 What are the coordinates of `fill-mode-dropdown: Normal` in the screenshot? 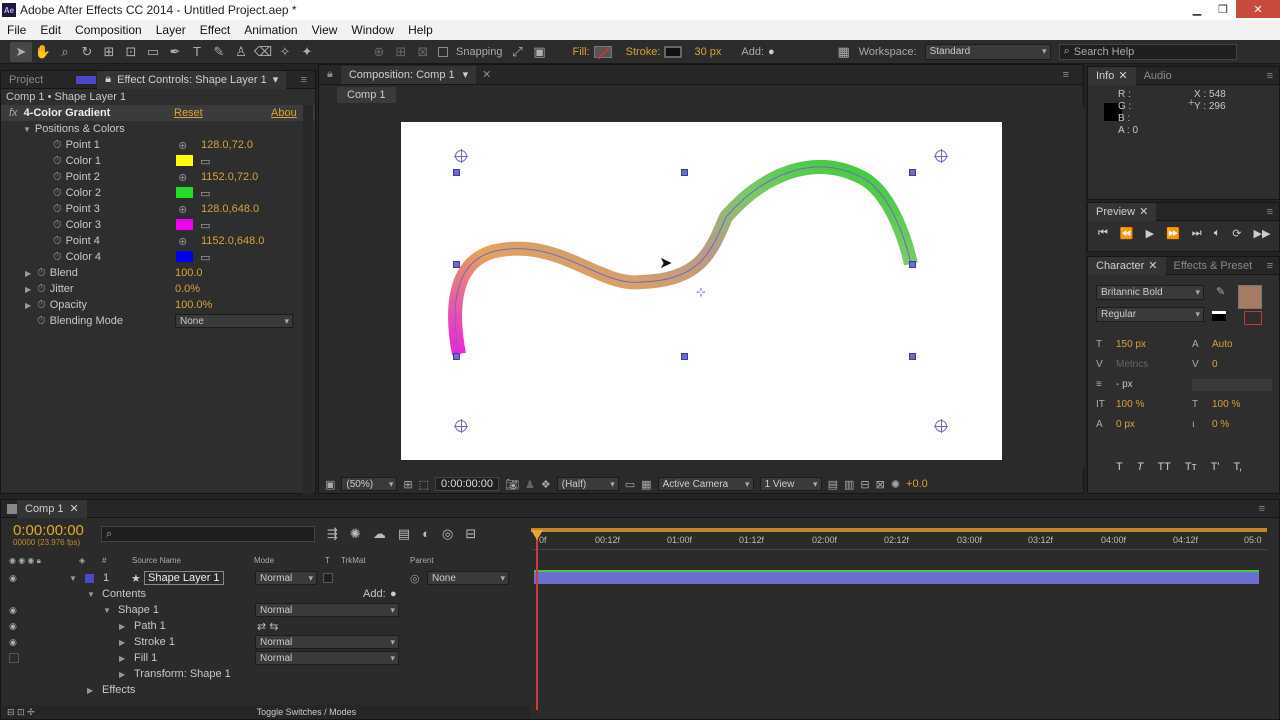 It's located at (327, 658).